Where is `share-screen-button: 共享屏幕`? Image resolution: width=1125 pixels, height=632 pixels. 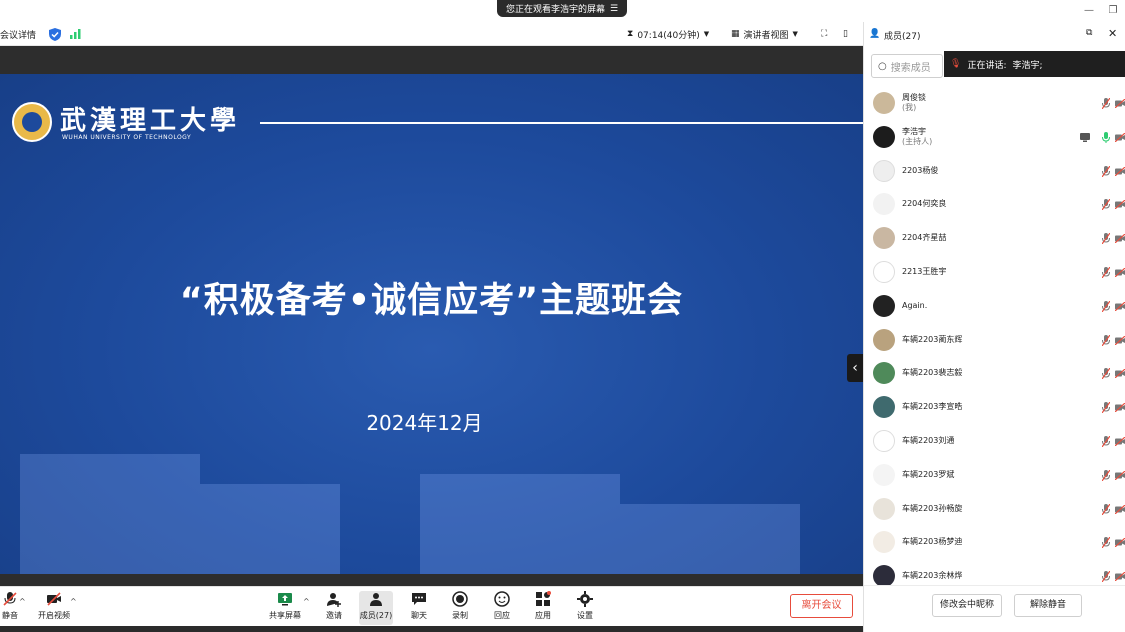
share-screen-button: 共享屏幕 is located at coordinates (285, 608).